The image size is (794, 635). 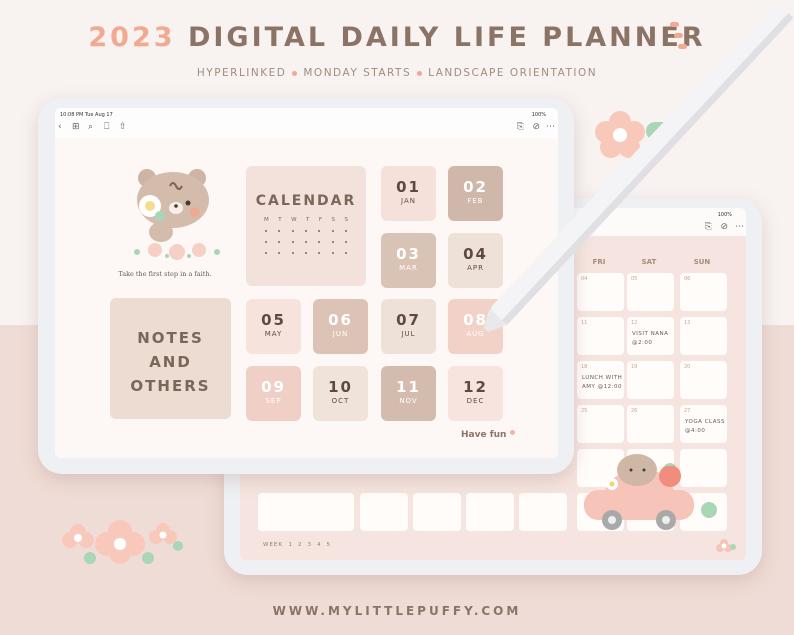 What do you see at coordinates (122, 542) in the screenshot?
I see `flower-decoration` at bounding box center [122, 542].